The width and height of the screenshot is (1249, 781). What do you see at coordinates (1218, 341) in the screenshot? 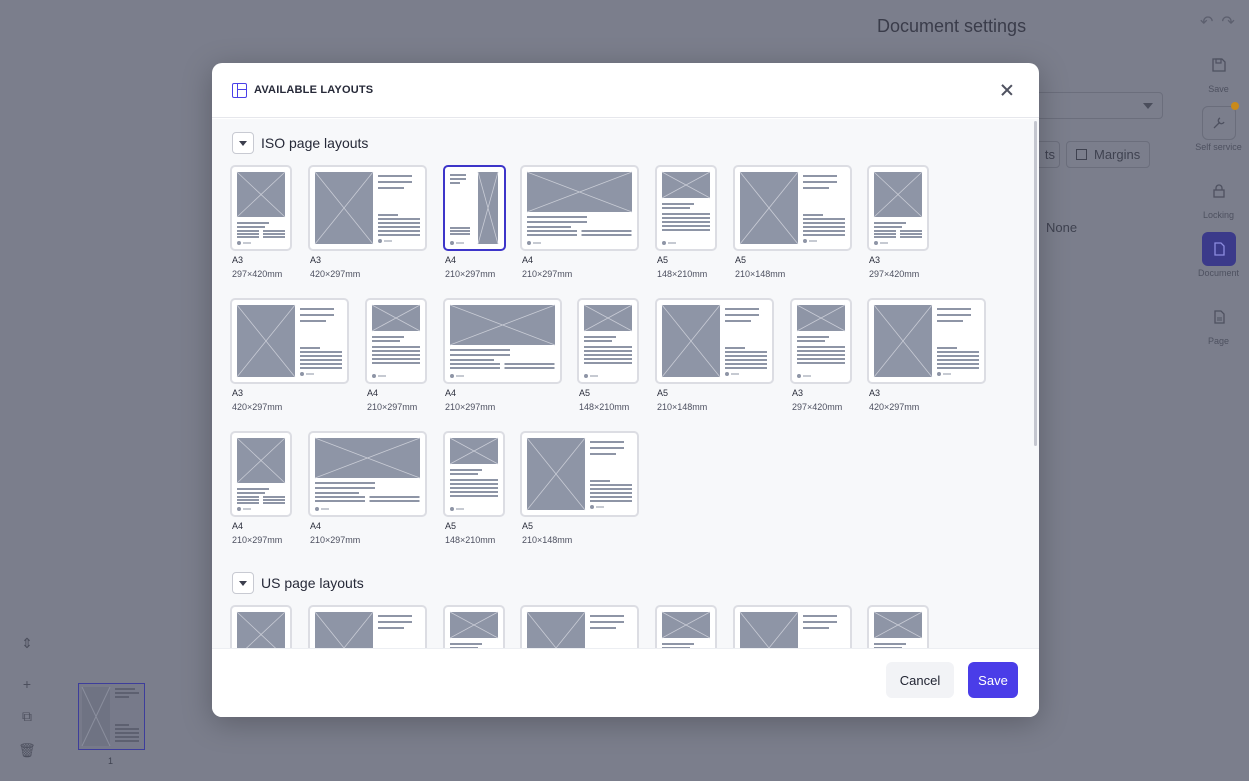
I see `rail-page-label: Page` at bounding box center [1218, 341].